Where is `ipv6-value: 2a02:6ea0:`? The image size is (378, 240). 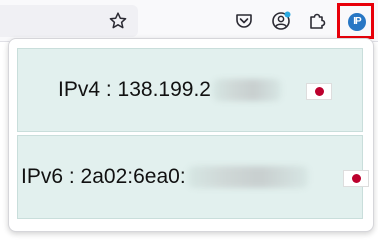
ipv6-value: 2a02:6ea0: is located at coordinates (133, 176).